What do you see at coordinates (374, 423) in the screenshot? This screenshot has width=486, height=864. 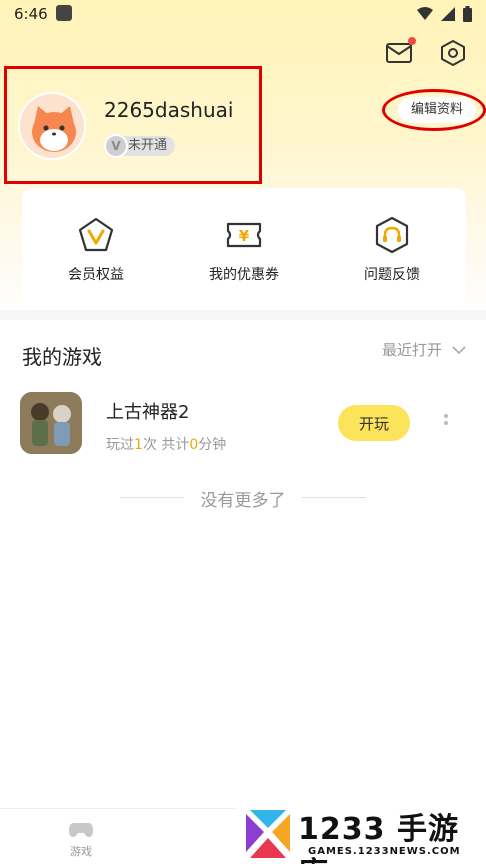 I see `play-button: 开玩` at bounding box center [374, 423].